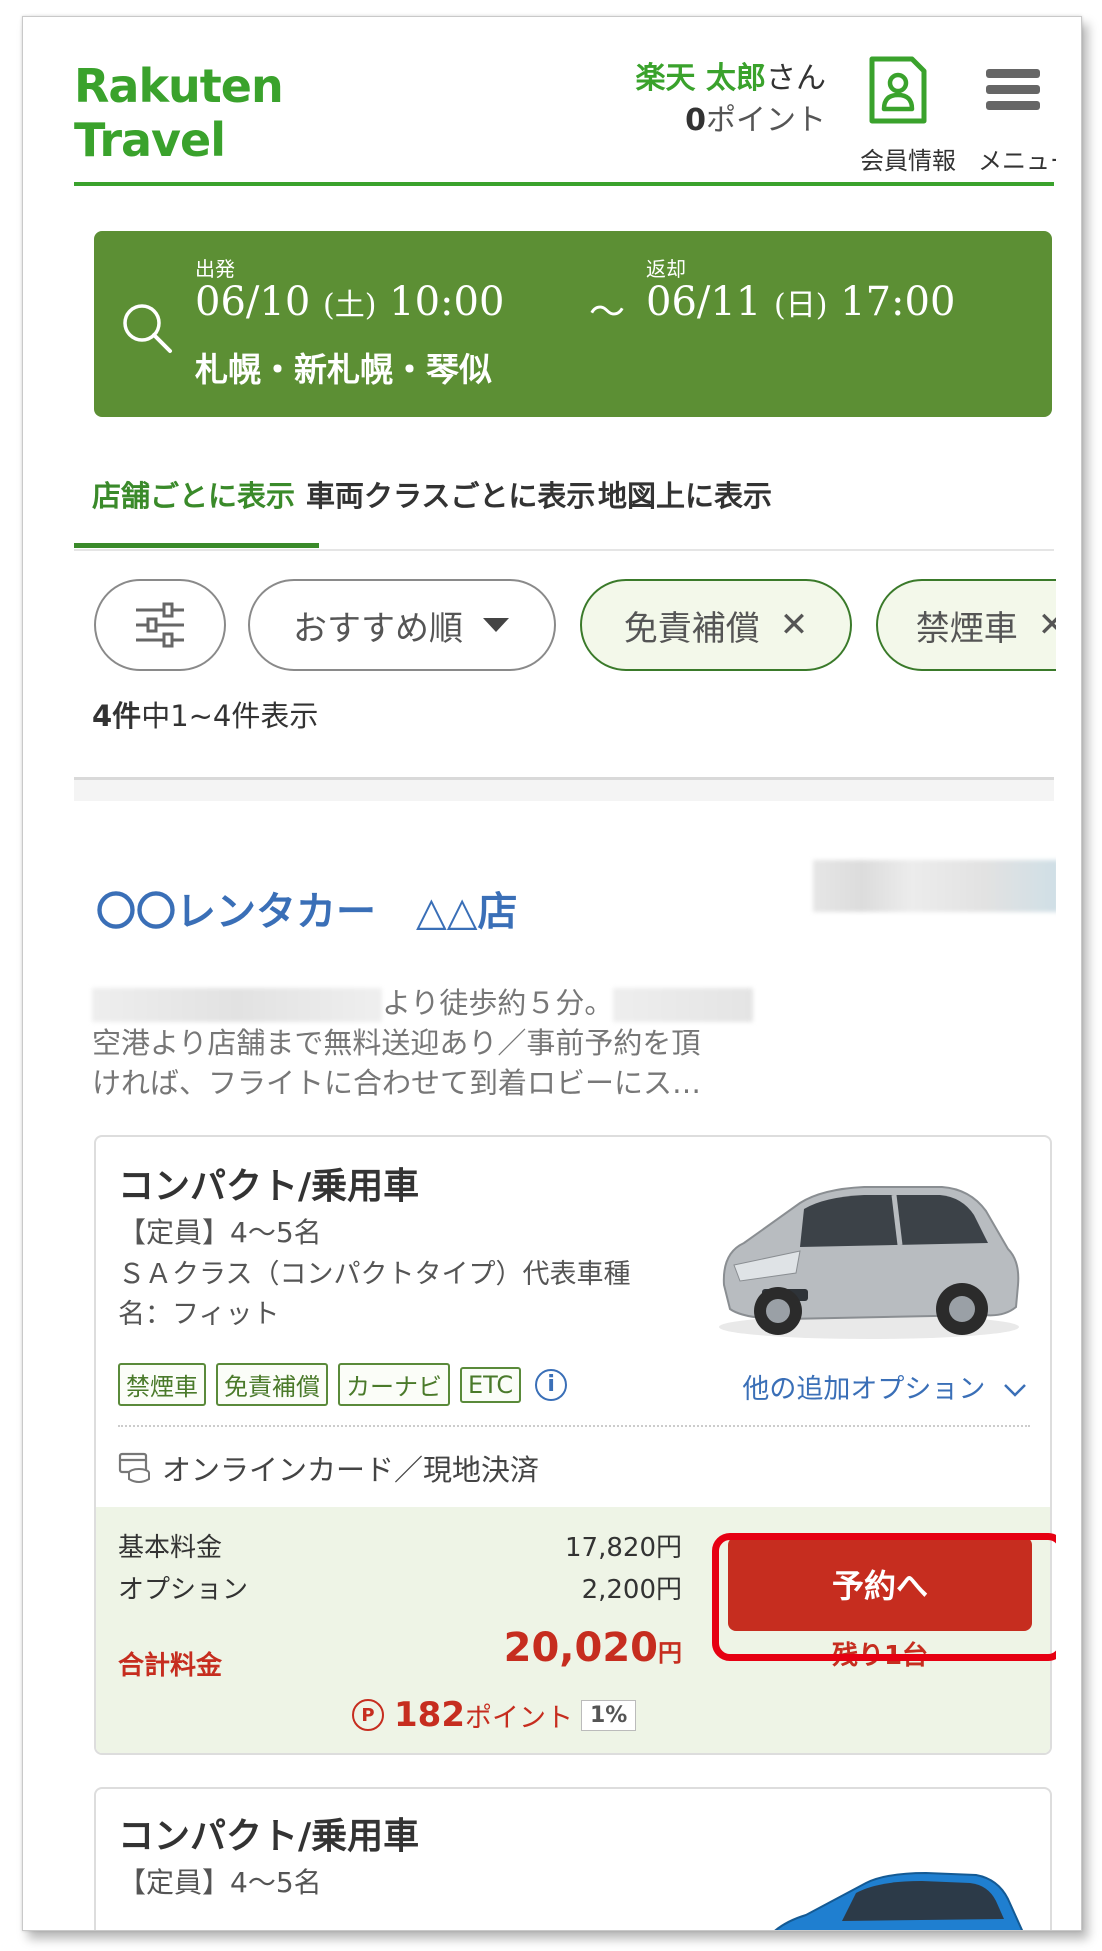 The width and height of the screenshot is (1102, 1951). Describe the element at coordinates (564, 184) in the screenshot. I see `header-divider` at that location.